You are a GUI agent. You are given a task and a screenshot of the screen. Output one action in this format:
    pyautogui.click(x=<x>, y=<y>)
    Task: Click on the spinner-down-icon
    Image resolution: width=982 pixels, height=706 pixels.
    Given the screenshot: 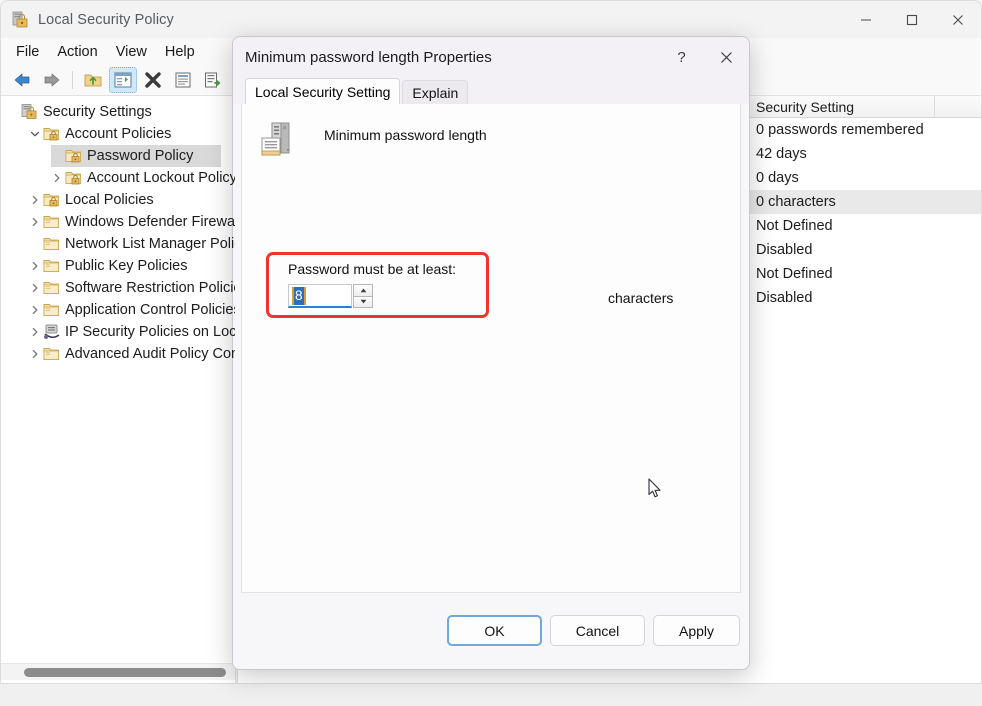 What is the action you would take?
    pyautogui.click(x=363, y=302)
    